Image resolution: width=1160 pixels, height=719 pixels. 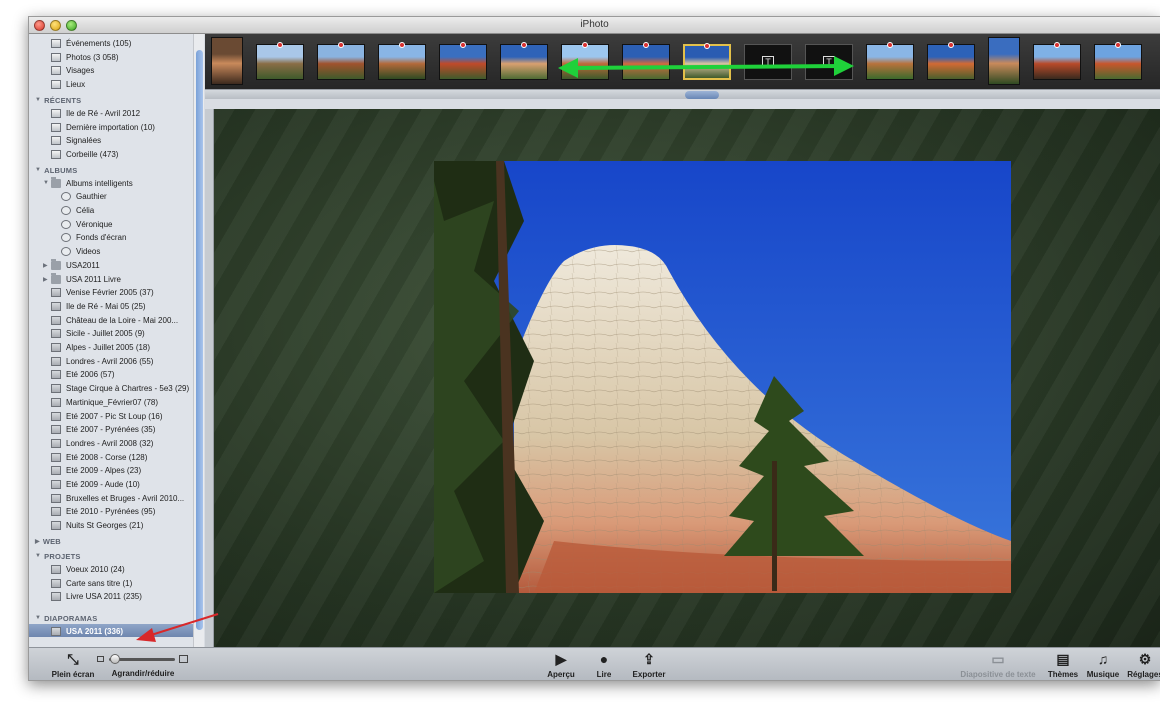 What do you see at coordinates (38, 556) in the screenshot?
I see `sidebar-section-projects-disclosure-icon: ▼` at bounding box center [38, 556].